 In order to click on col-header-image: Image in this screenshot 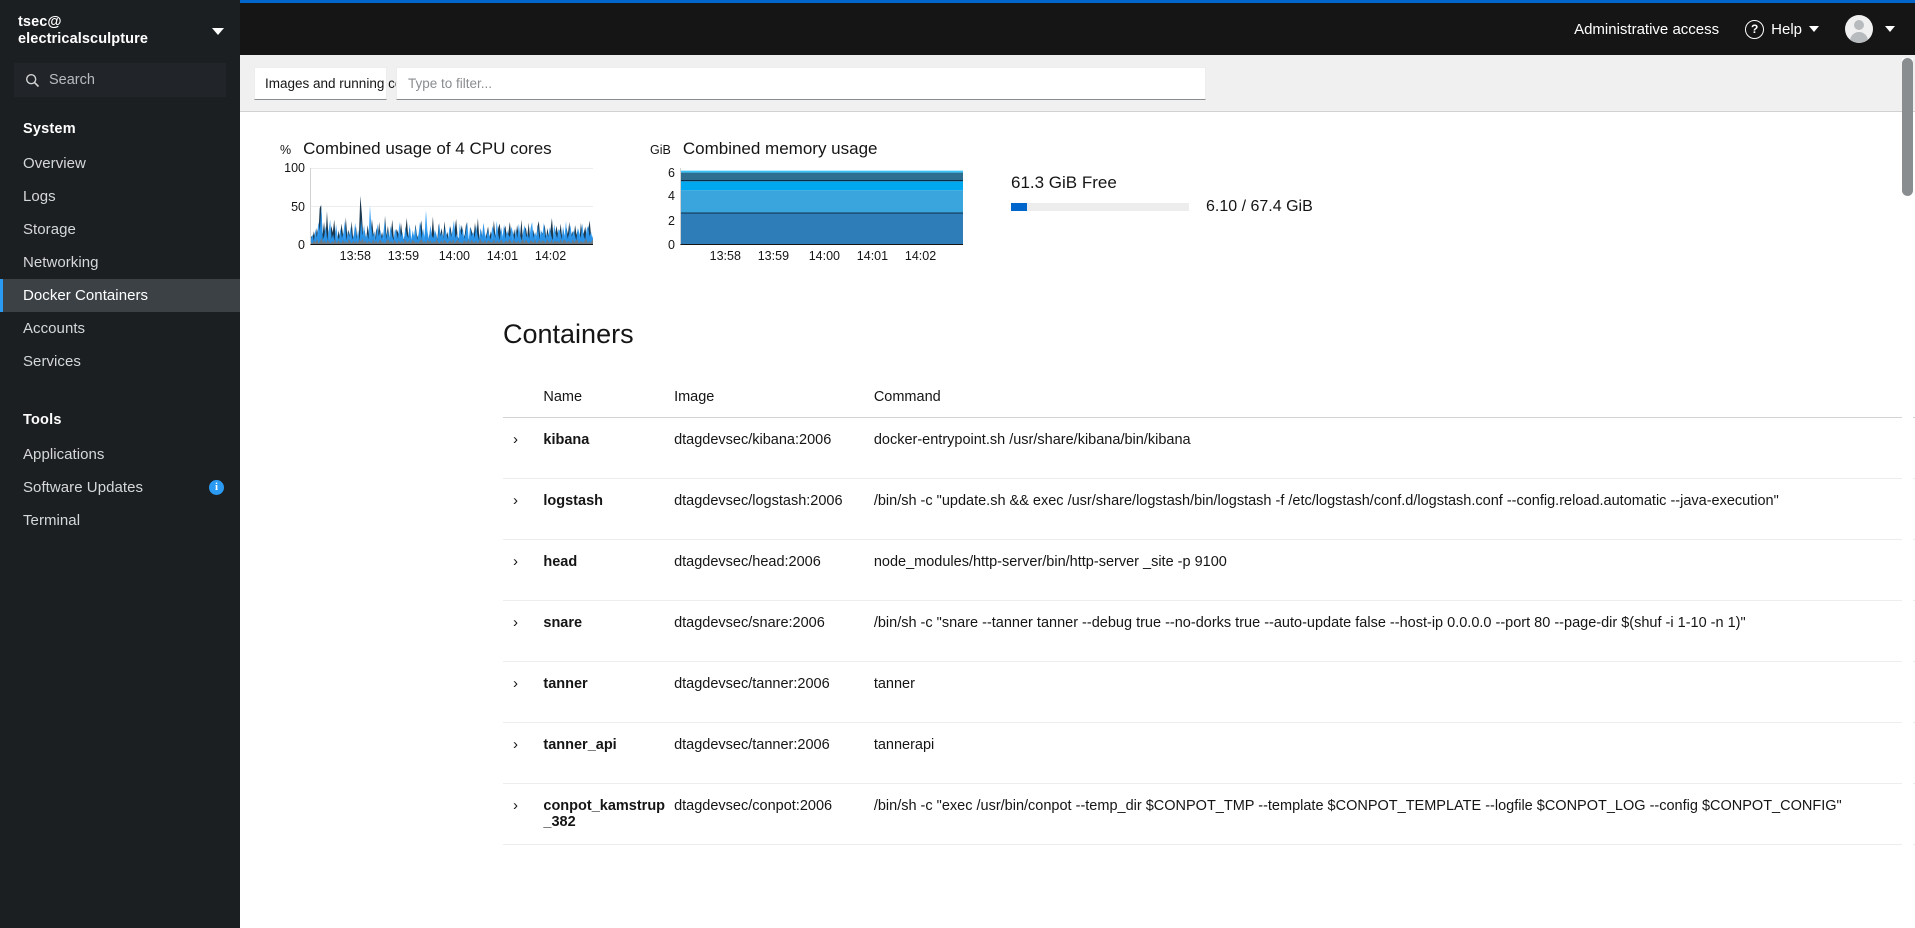, I will do `click(774, 400)`.